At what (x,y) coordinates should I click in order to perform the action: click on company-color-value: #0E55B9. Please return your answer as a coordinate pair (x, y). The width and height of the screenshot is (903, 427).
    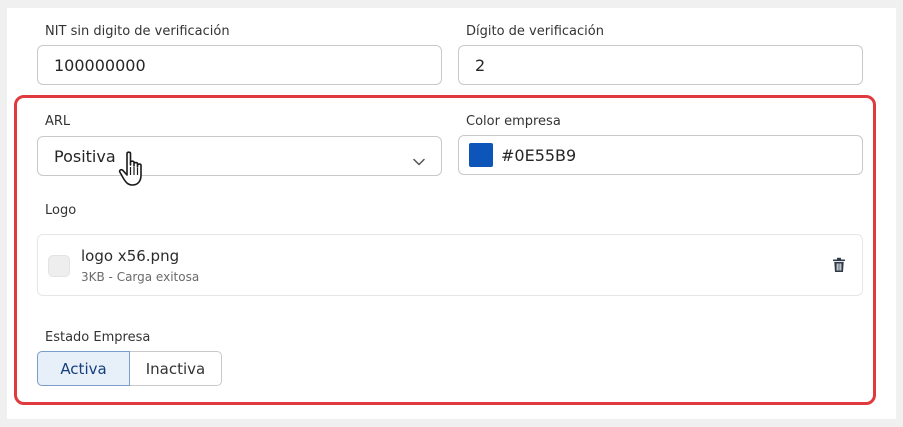
    Looking at the image, I should click on (539, 155).